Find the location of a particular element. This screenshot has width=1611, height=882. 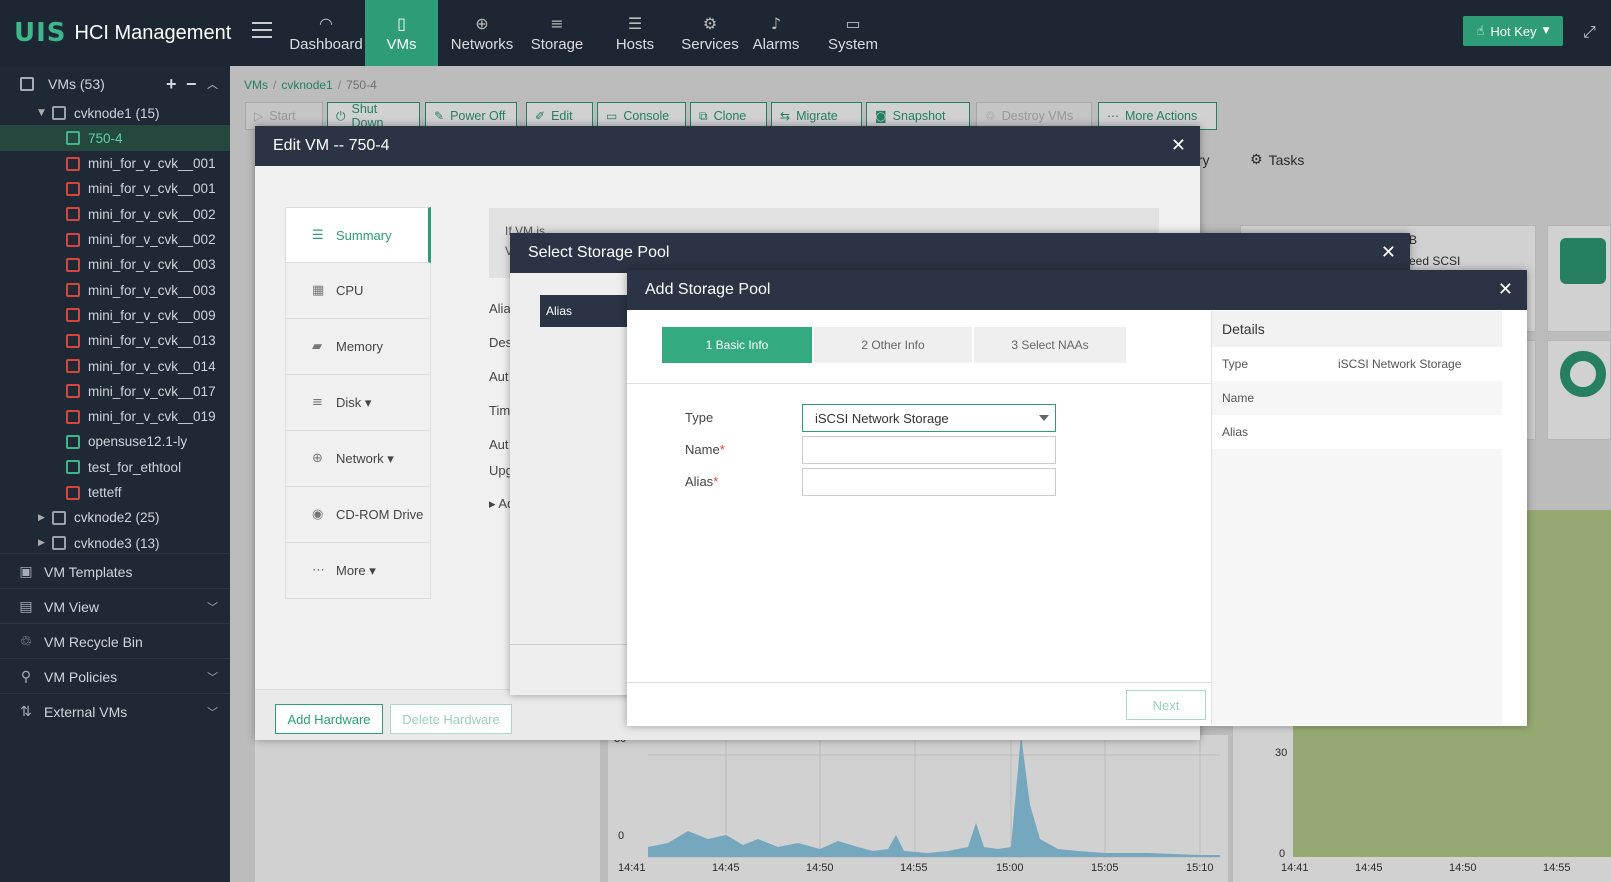

tree-vm: test_for_ethtool is located at coordinates (115, 467).